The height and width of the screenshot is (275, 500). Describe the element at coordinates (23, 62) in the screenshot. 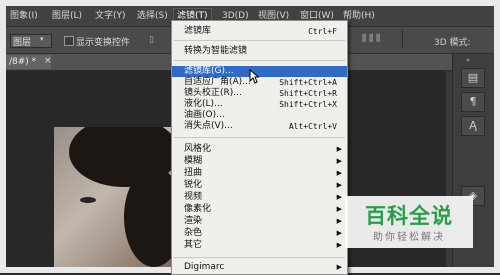

I see `document-tab-label: /8#) *` at that location.